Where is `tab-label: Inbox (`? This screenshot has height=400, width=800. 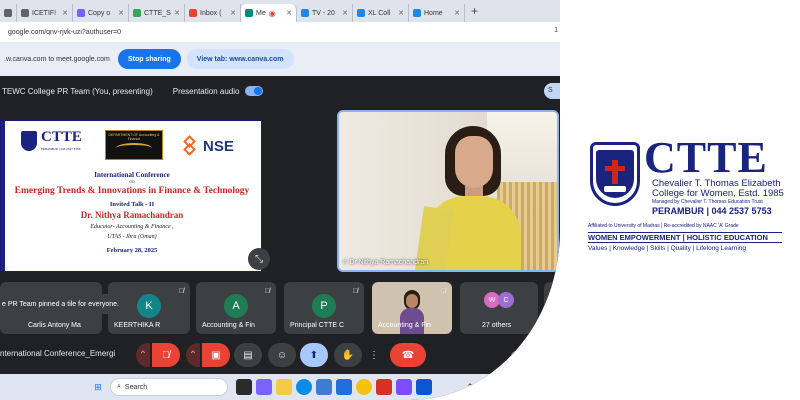 tab-label: Inbox ( is located at coordinates (211, 13).